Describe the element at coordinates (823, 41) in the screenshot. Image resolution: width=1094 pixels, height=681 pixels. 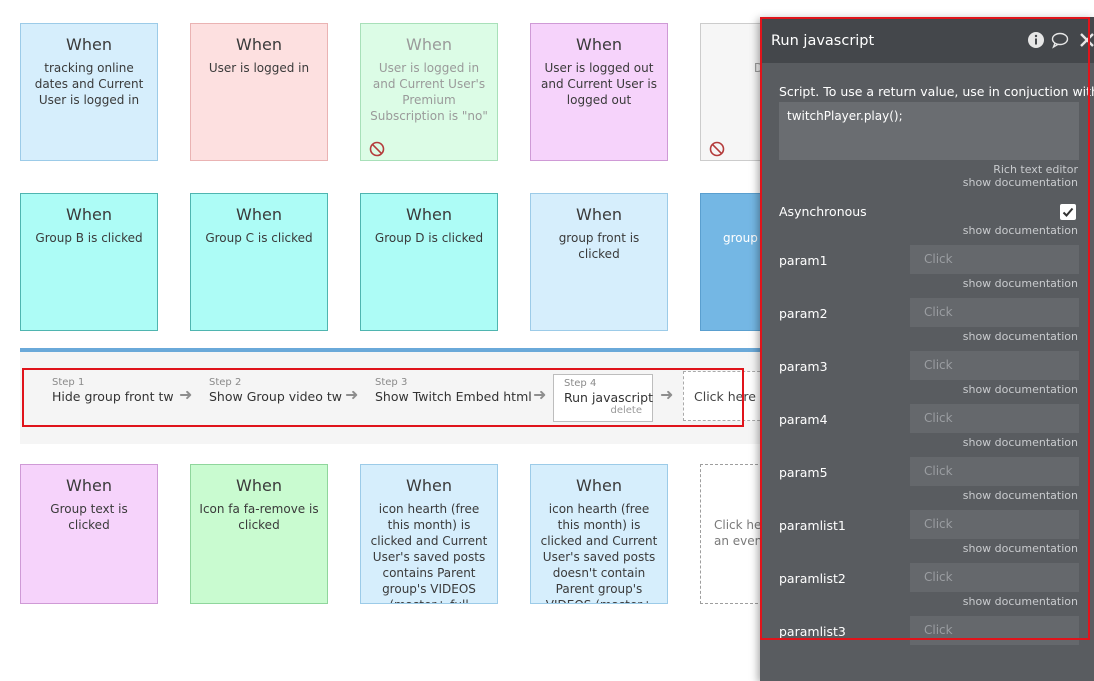
I see `panel-title: Run javascript` at that location.